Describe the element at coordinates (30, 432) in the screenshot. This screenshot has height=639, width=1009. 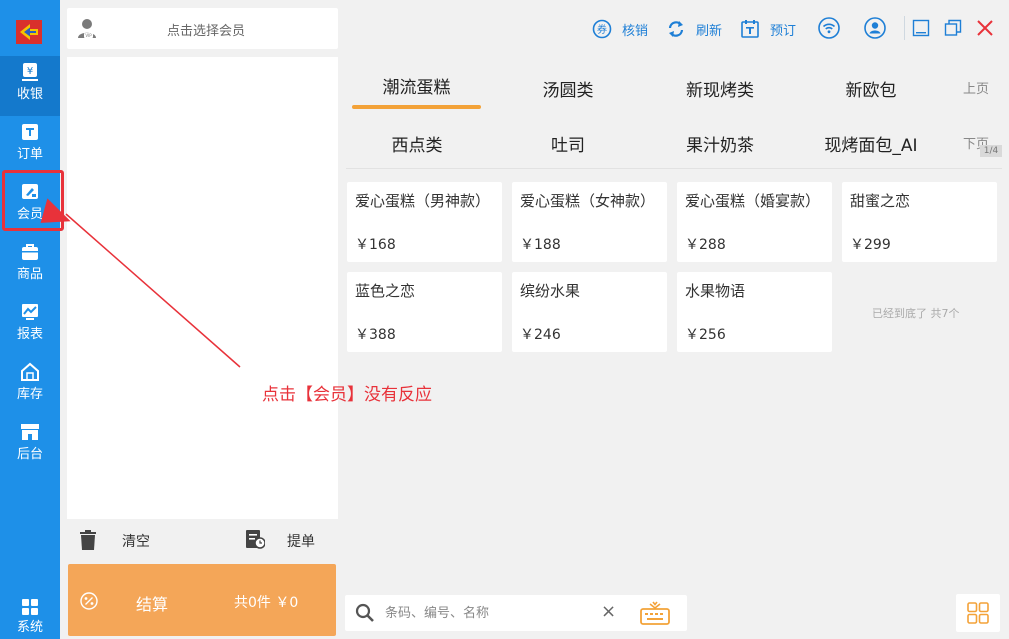
I see `backend-store-icon` at that location.